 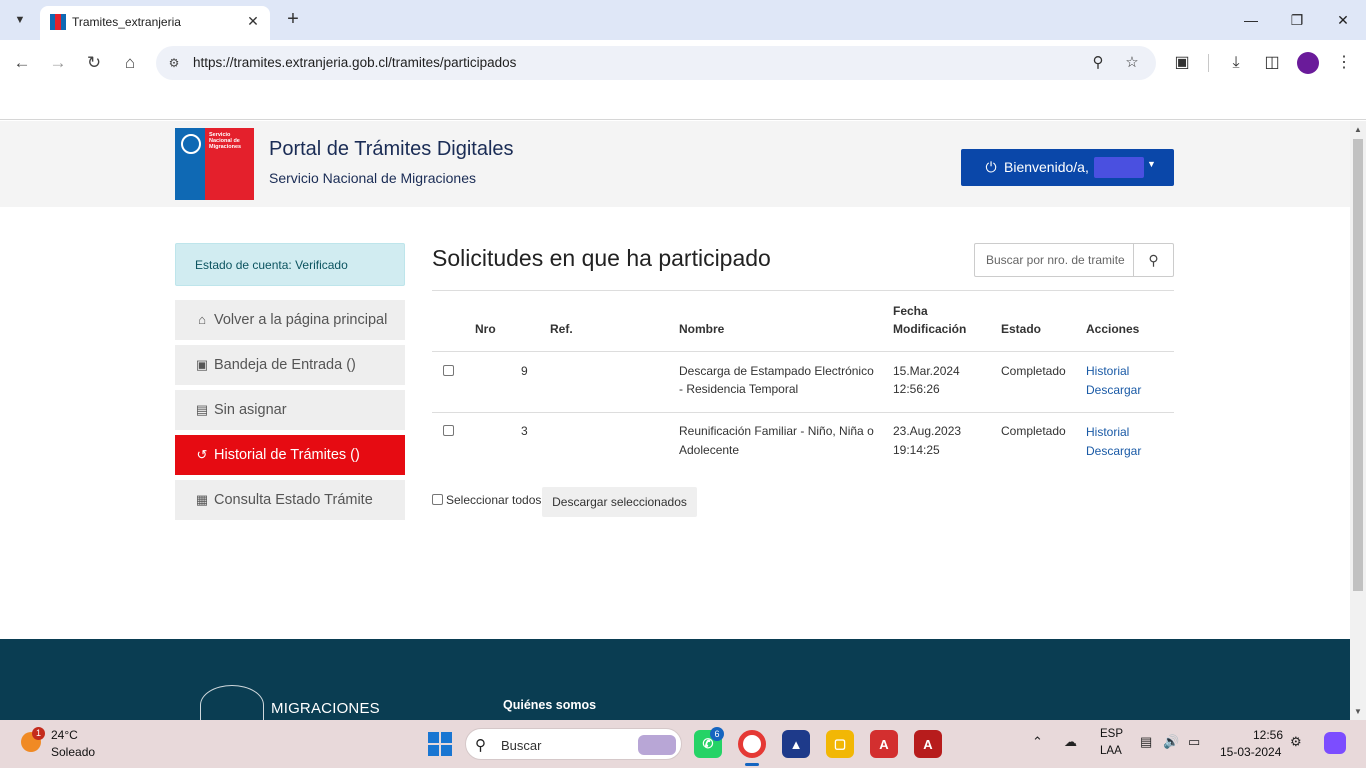 What do you see at coordinates (214, 164) in the screenshot?
I see `government-logo: Servicio Nacional de Migraciones` at bounding box center [214, 164].